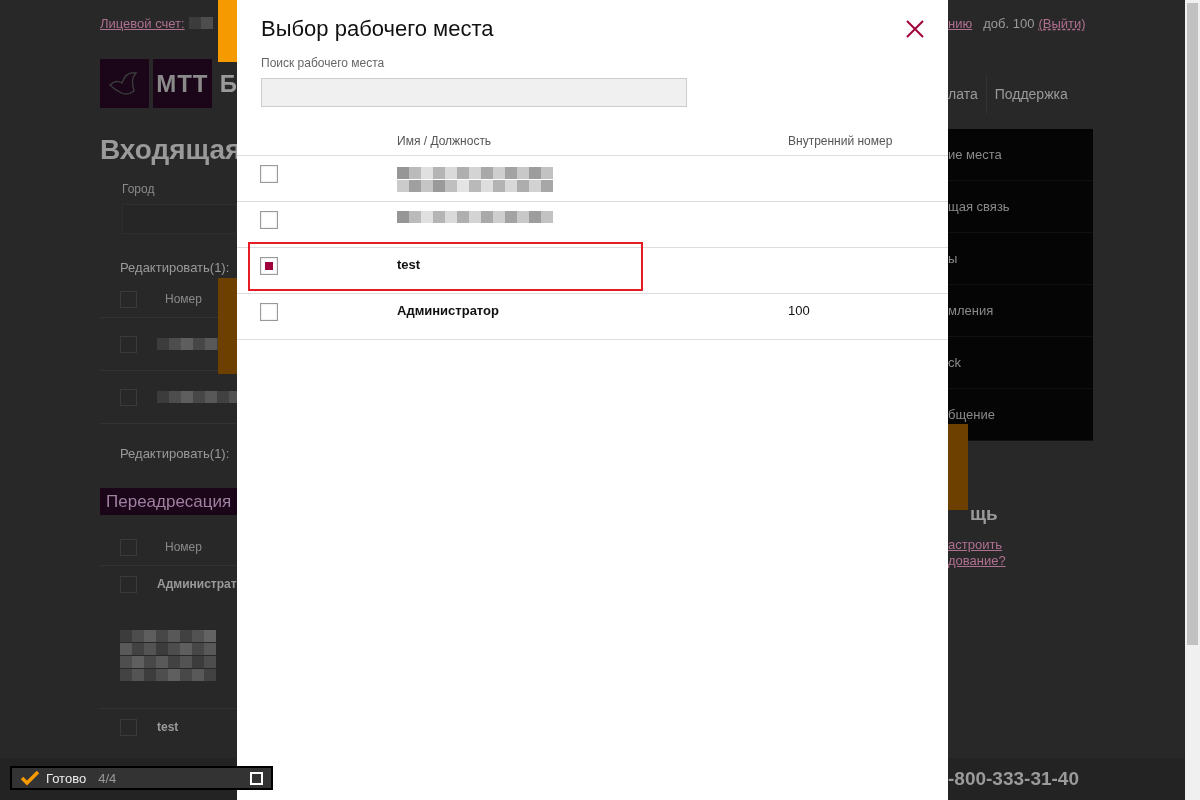 The height and width of the screenshot is (800, 1200). I want to click on logo: МТТ, so click(182, 83).